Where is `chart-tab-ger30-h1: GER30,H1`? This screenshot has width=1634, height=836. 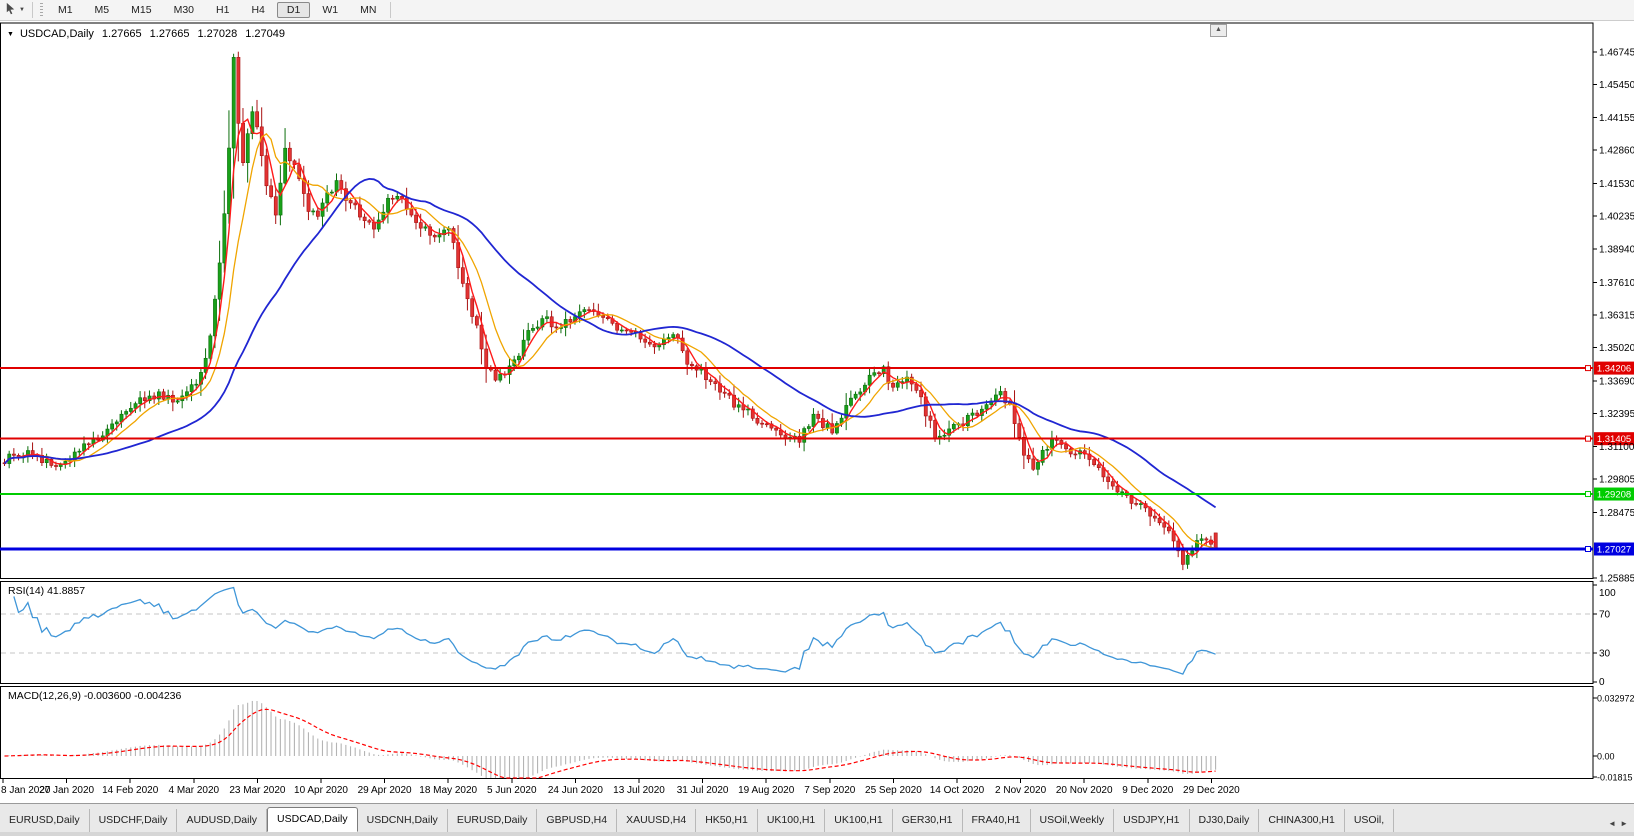 chart-tab-ger30-h1: GER30,H1 is located at coordinates (928, 820).